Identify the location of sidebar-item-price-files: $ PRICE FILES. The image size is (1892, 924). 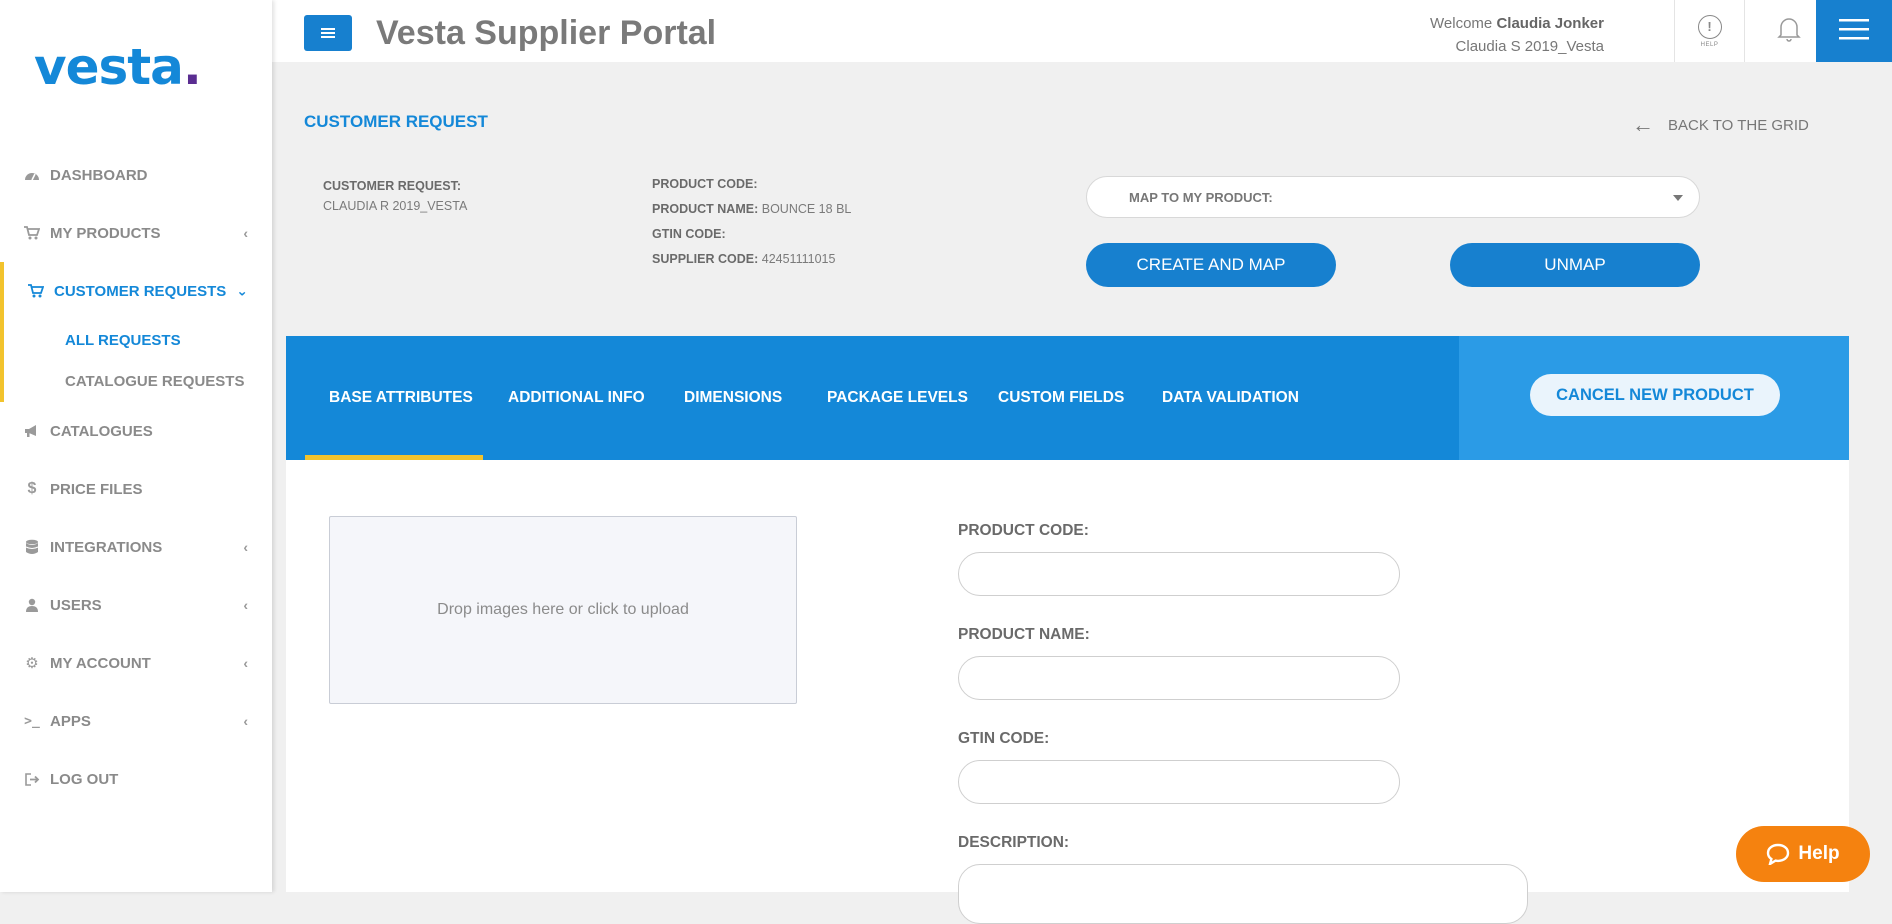
(136, 489).